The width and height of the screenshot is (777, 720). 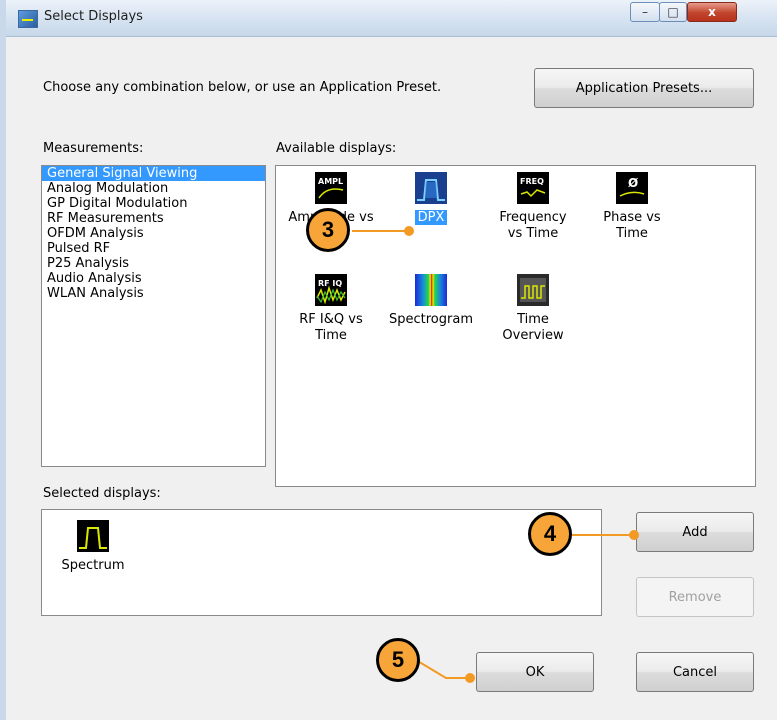 I want to click on list-item: OFDM Analysis, so click(x=153, y=233).